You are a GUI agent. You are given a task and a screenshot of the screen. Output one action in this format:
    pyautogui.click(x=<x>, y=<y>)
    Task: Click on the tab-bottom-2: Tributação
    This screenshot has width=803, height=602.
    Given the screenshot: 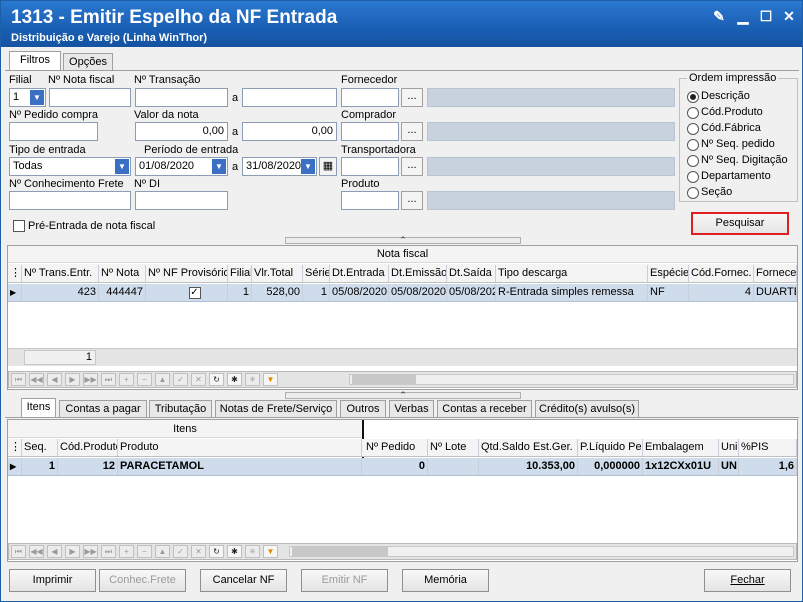 What is the action you would take?
    pyautogui.click(x=180, y=409)
    